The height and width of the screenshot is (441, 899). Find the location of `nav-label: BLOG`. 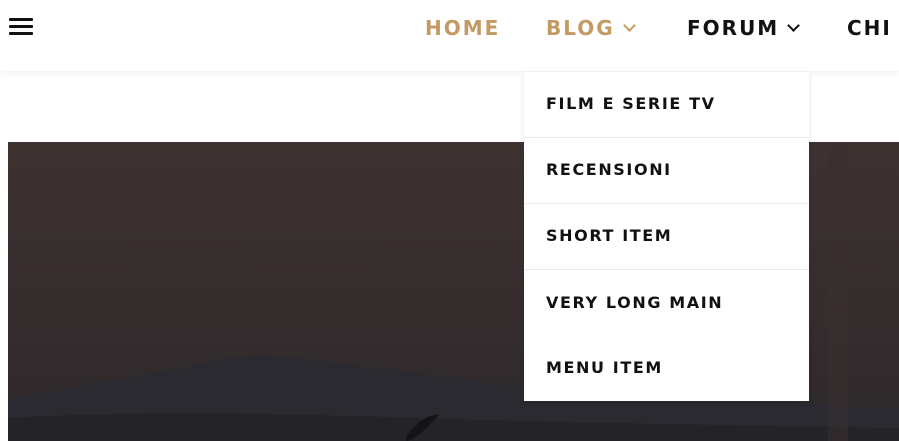

nav-label: BLOG is located at coordinates (580, 28).